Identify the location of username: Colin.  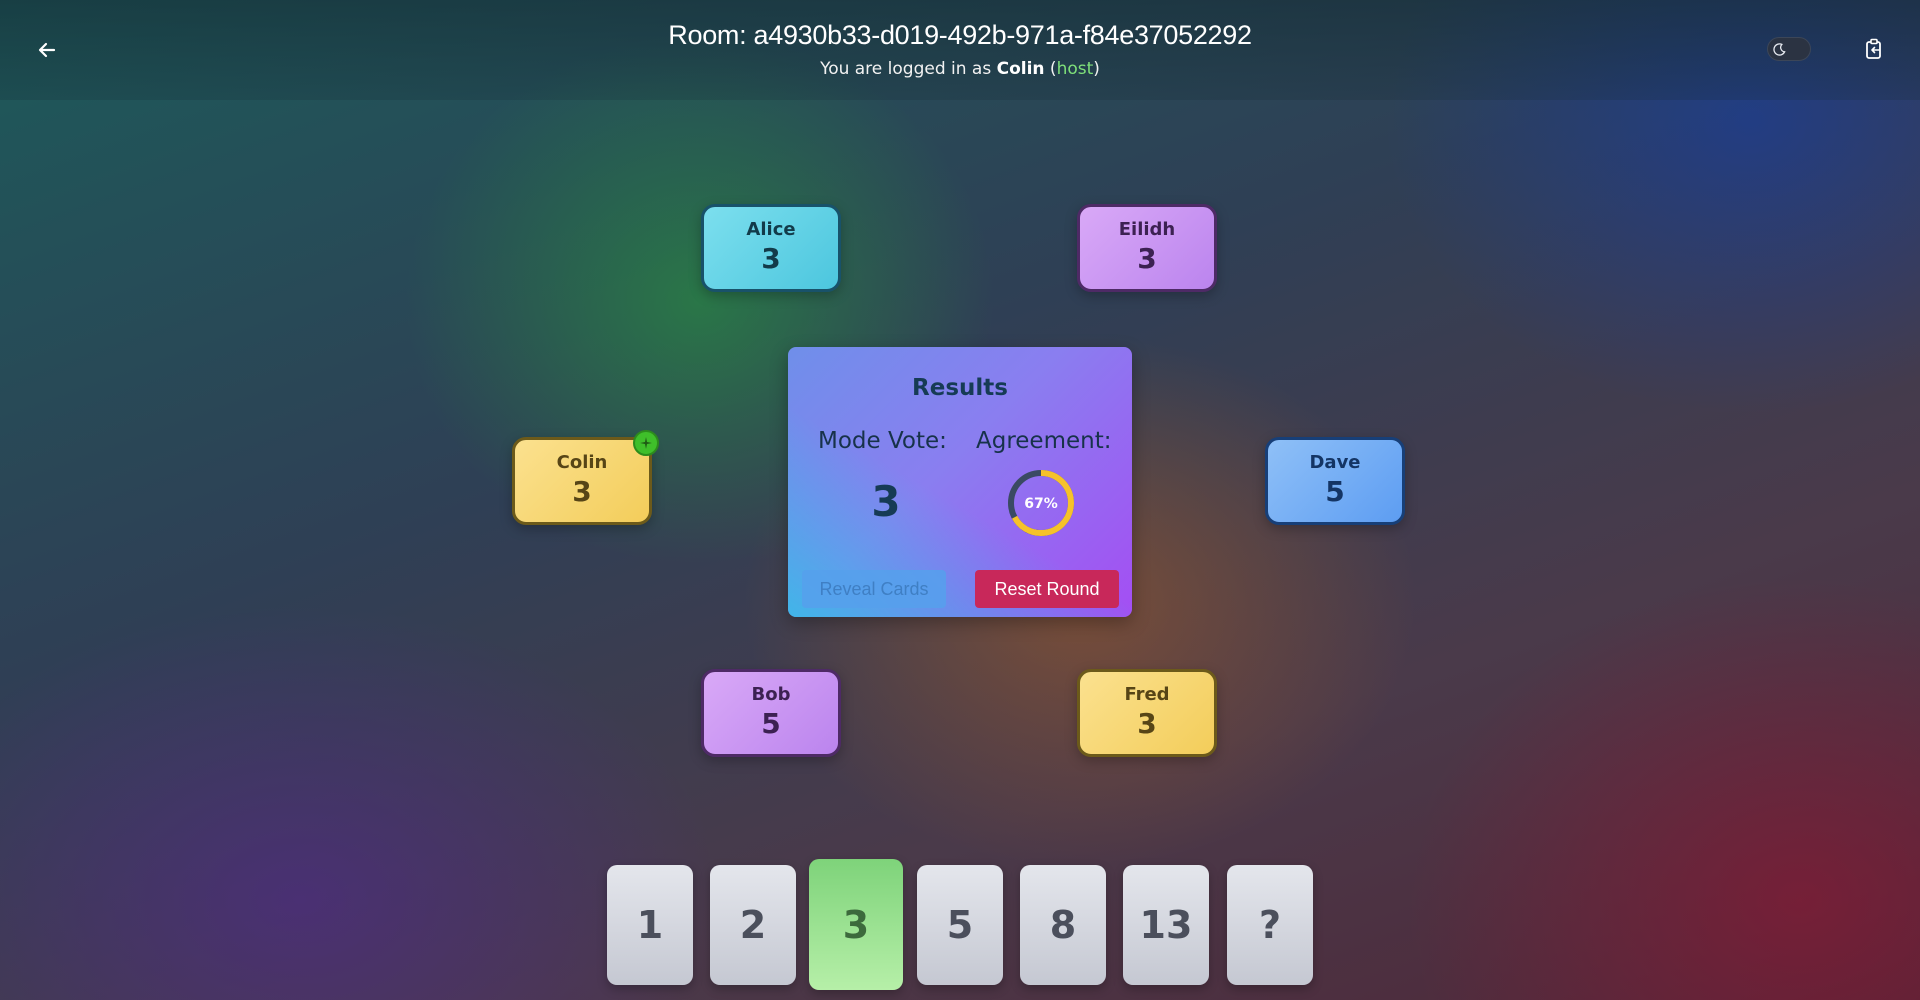
(1020, 69).